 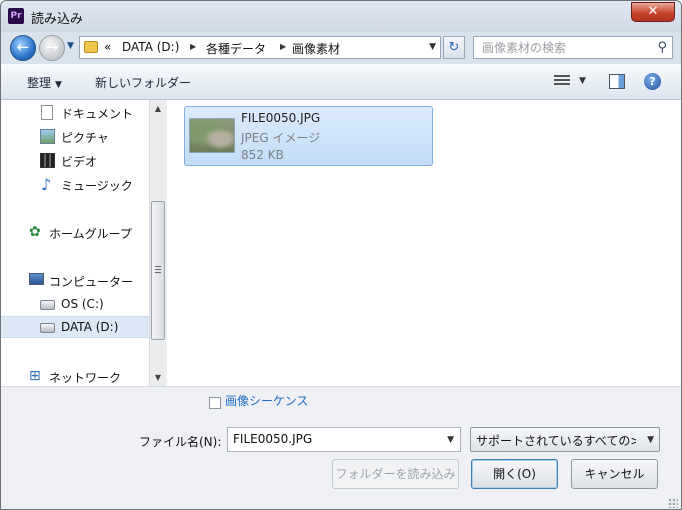 I want to click on nav-label: ネットワーク, so click(x=85, y=378).